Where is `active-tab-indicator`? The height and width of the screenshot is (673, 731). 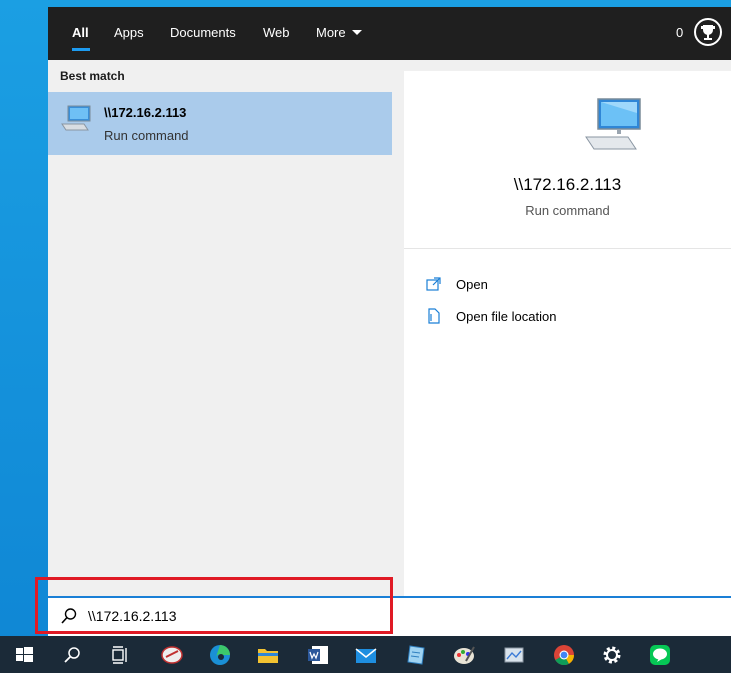
active-tab-indicator is located at coordinates (81, 49).